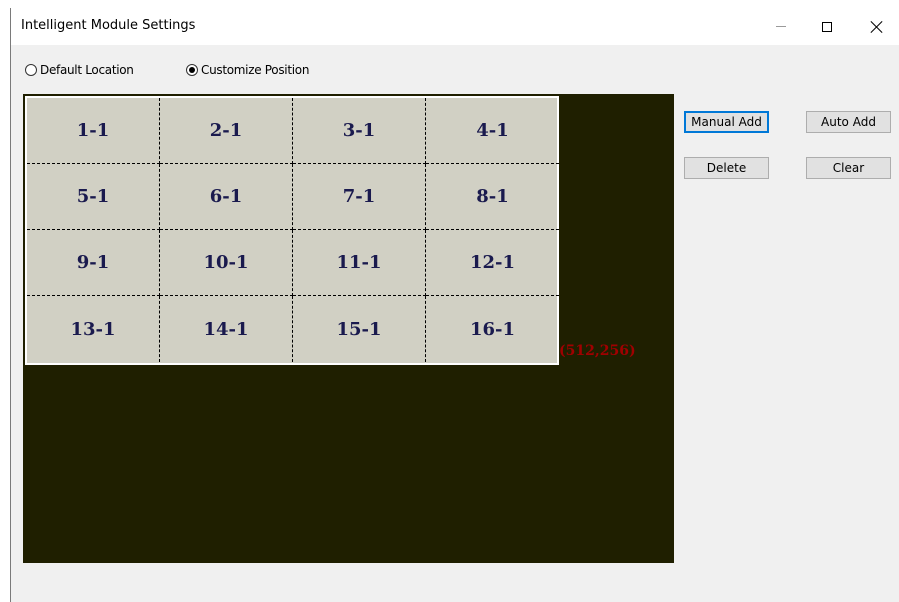  I want to click on title-bar: Intelligent Module Settings, so click(455, 26).